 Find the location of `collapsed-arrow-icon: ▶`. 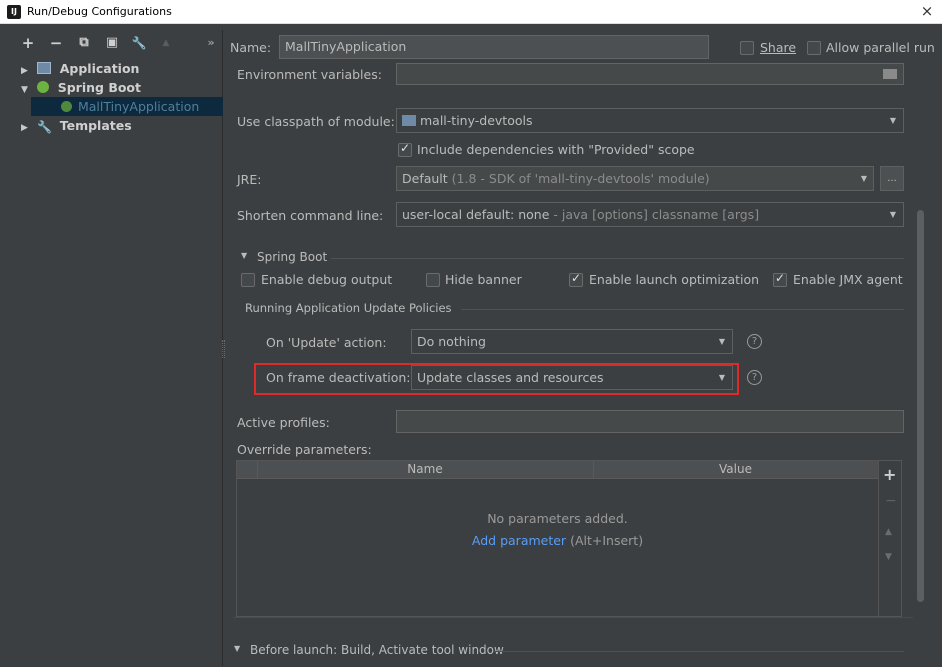

collapsed-arrow-icon: ▶ is located at coordinates (24, 128).